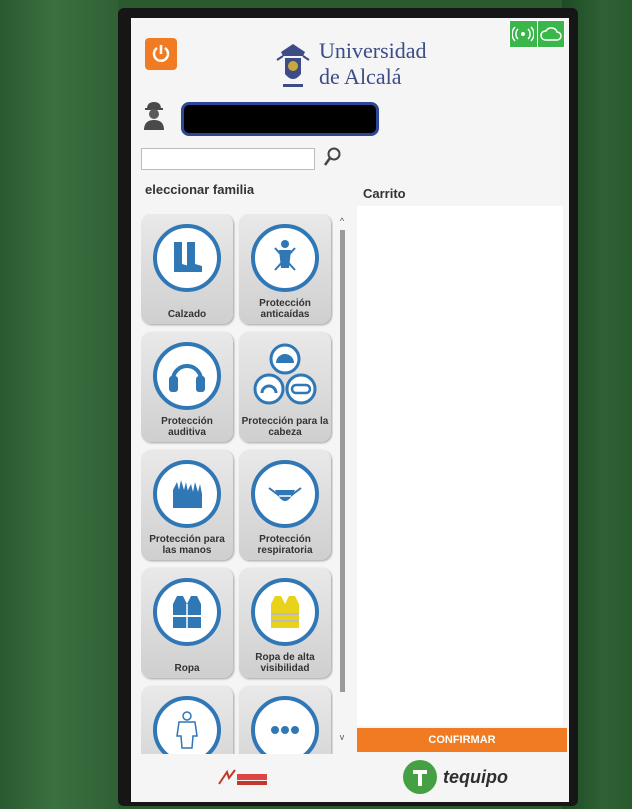 The height and width of the screenshot is (809, 632). I want to click on search-input, so click(228, 159).